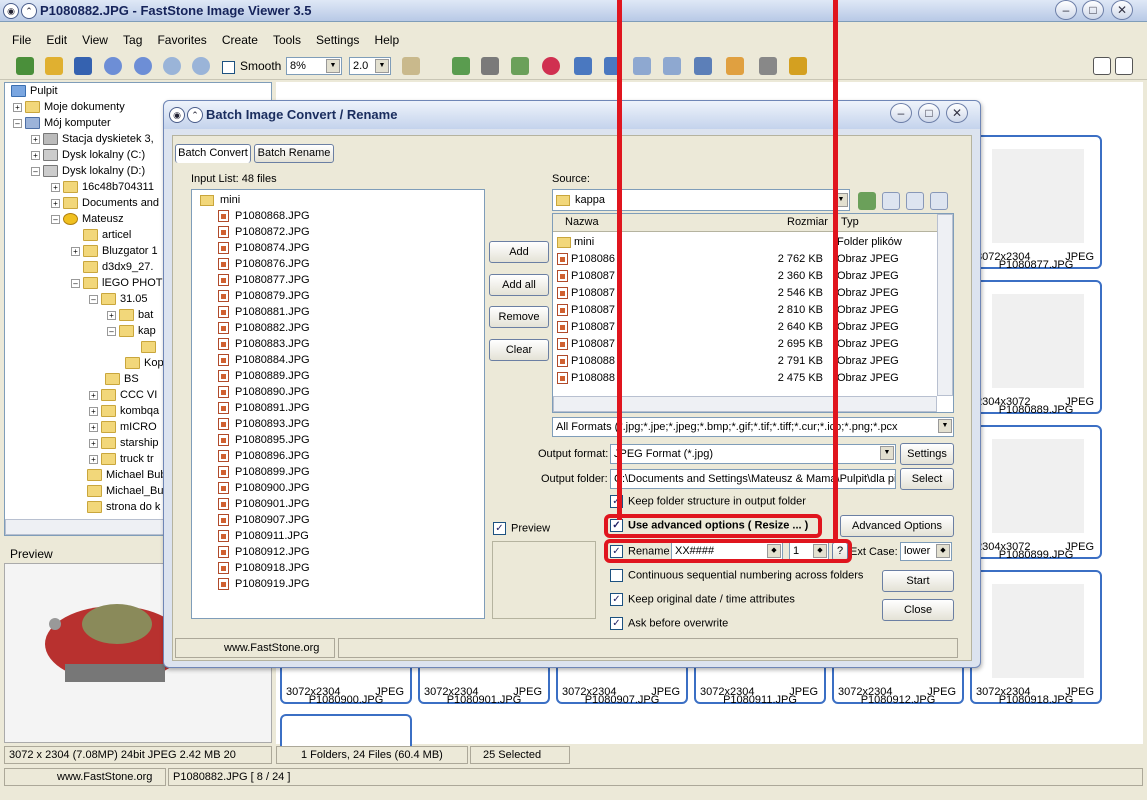 The width and height of the screenshot is (1147, 800). I want to click on slideshow-icon, so click(703, 66).